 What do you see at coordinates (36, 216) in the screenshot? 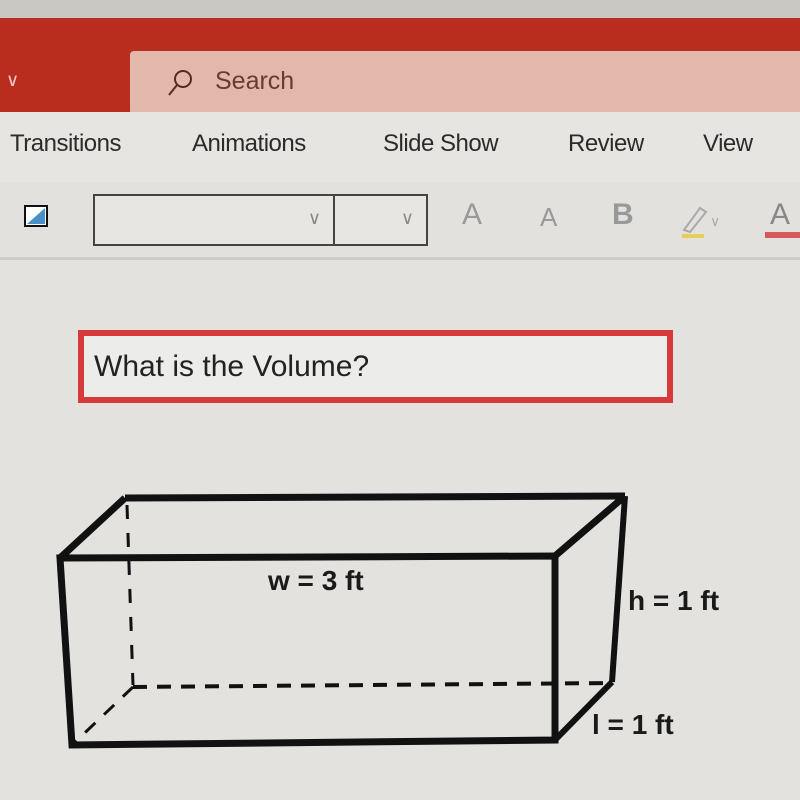
I see `shape-fill-icon` at bounding box center [36, 216].